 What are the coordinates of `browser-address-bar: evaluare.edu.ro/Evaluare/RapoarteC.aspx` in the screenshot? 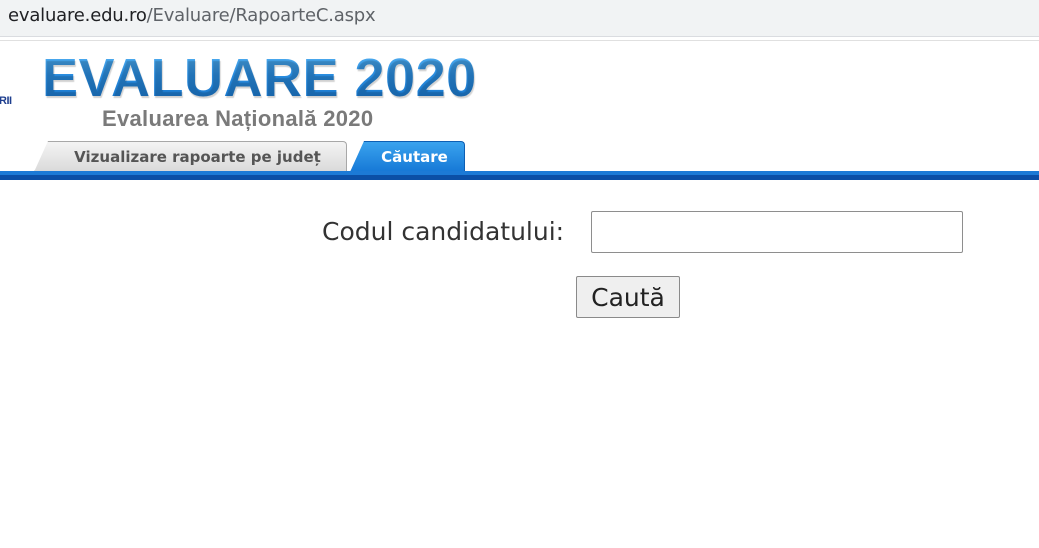 It's located at (519, 18).